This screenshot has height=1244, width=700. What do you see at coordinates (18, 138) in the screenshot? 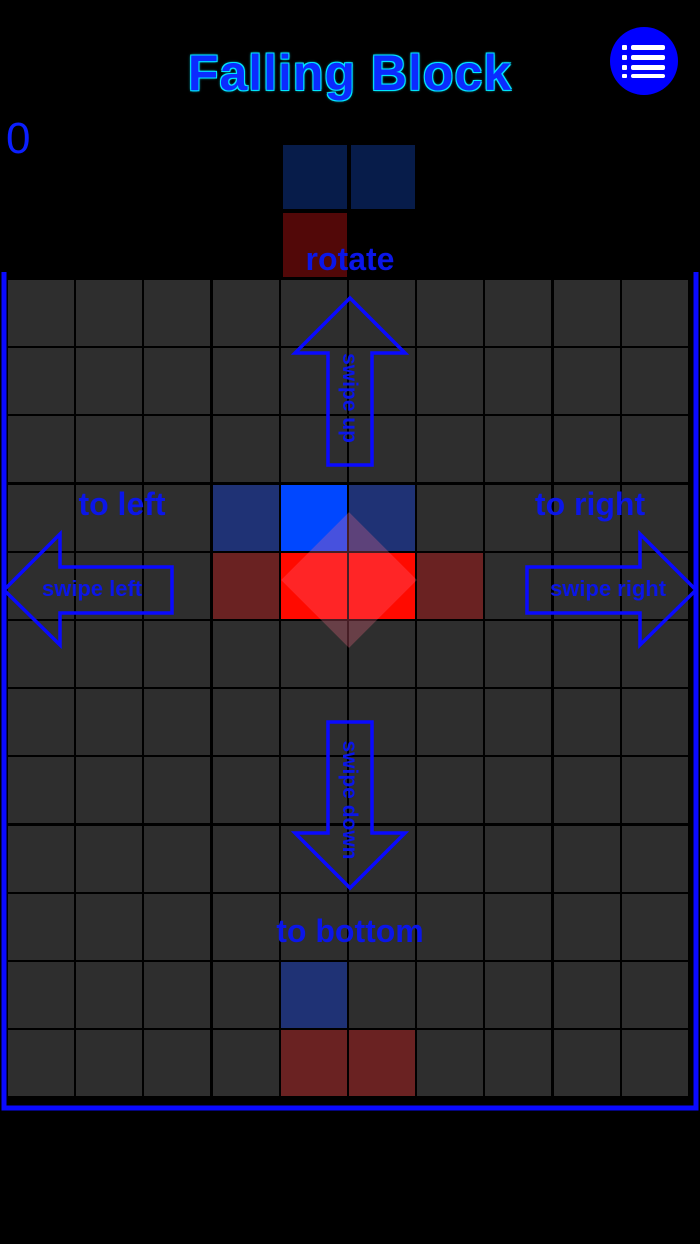
I see `score-display: 0` at bounding box center [18, 138].